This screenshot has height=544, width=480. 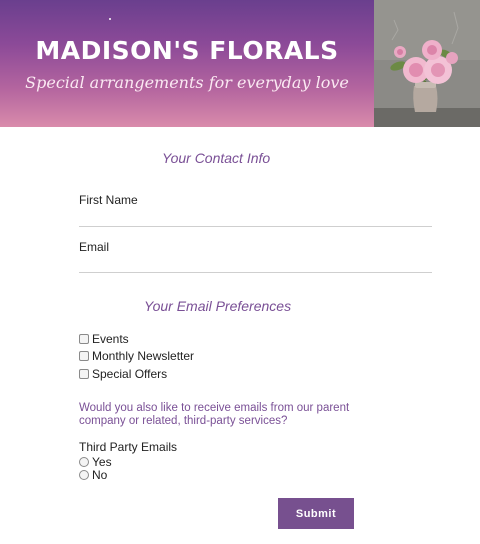 What do you see at coordinates (84, 339) in the screenshot?
I see `events-checkbox` at bounding box center [84, 339].